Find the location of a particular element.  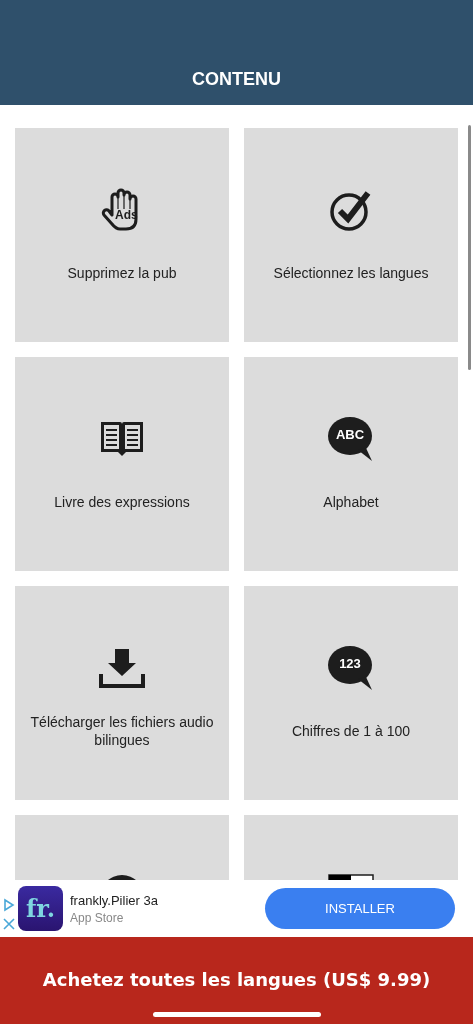

ad-choices-icon is located at coordinates (9, 904).